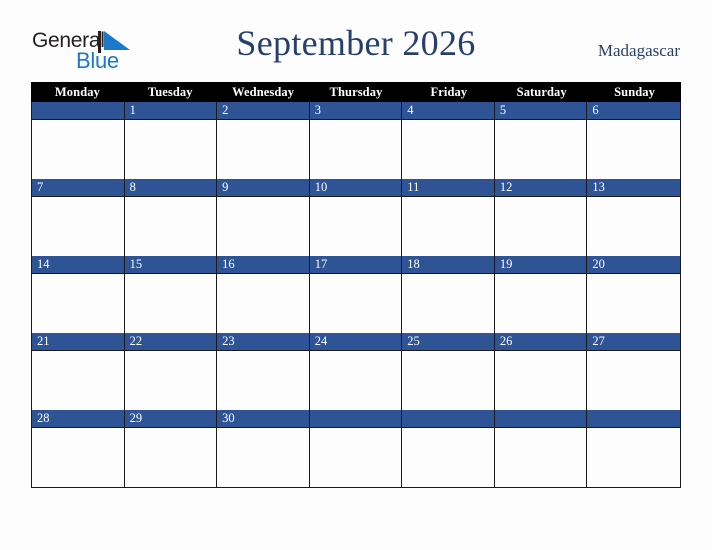  I want to click on day-cell: 13, so click(633, 217).